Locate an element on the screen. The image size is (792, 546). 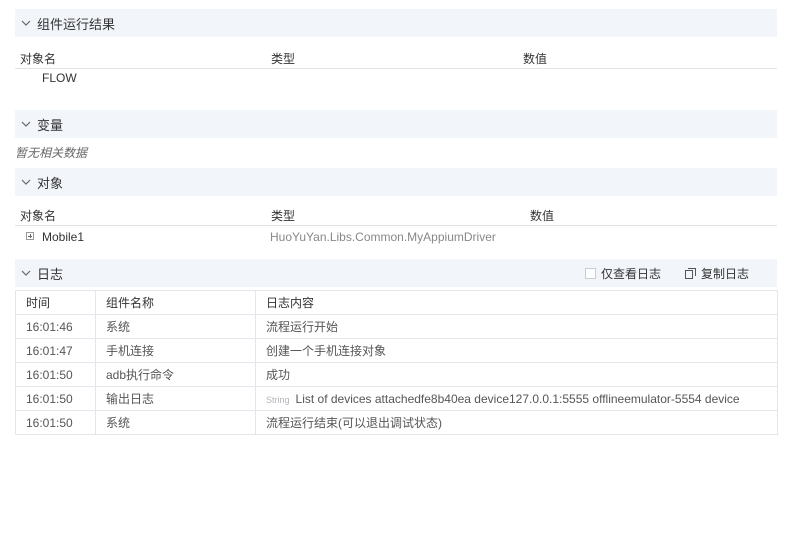
copy-log-button: 复制日志 is located at coordinates (716, 273).